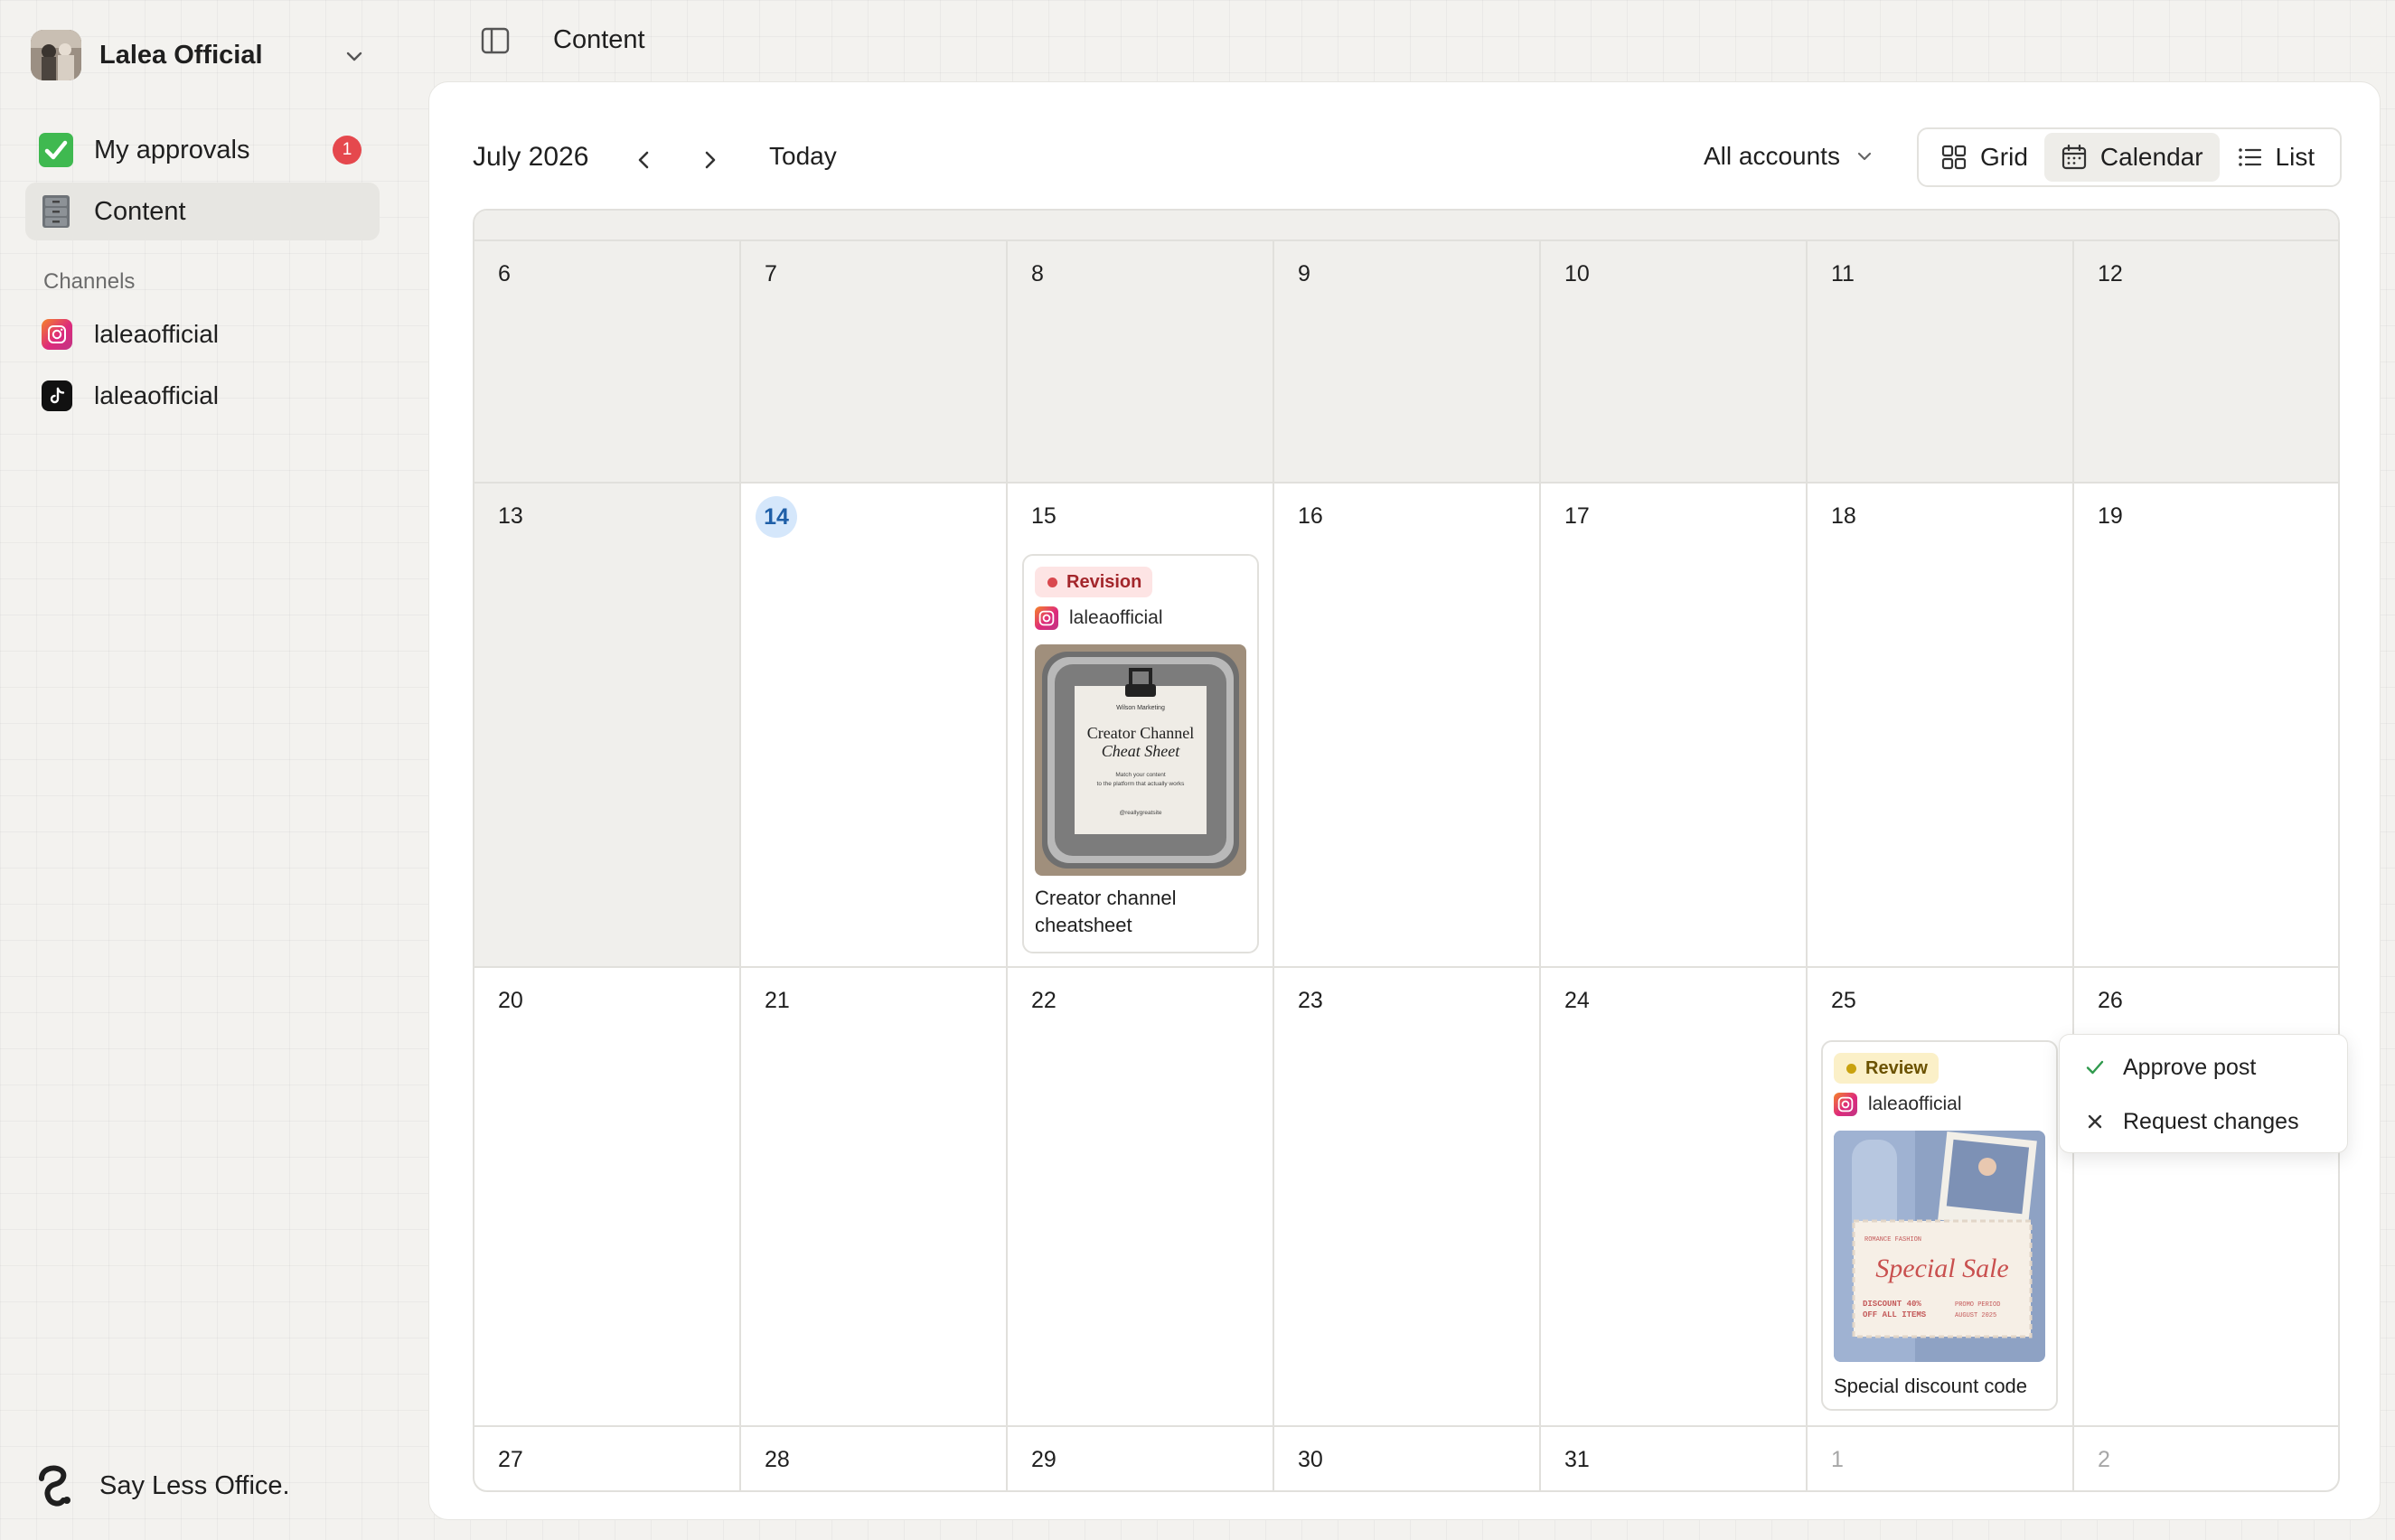 This screenshot has width=2395, height=1540. I want to click on day-cell: 27, so click(608, 1458).